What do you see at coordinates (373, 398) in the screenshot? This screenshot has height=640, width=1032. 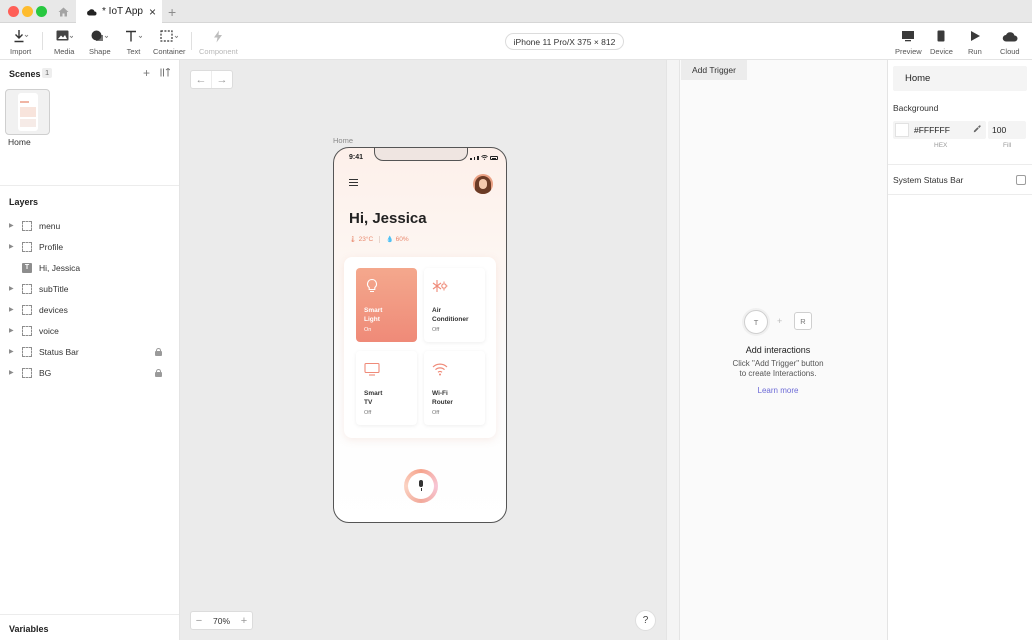 I see `device-name: Smart TV` at bounding box center [373, 398].